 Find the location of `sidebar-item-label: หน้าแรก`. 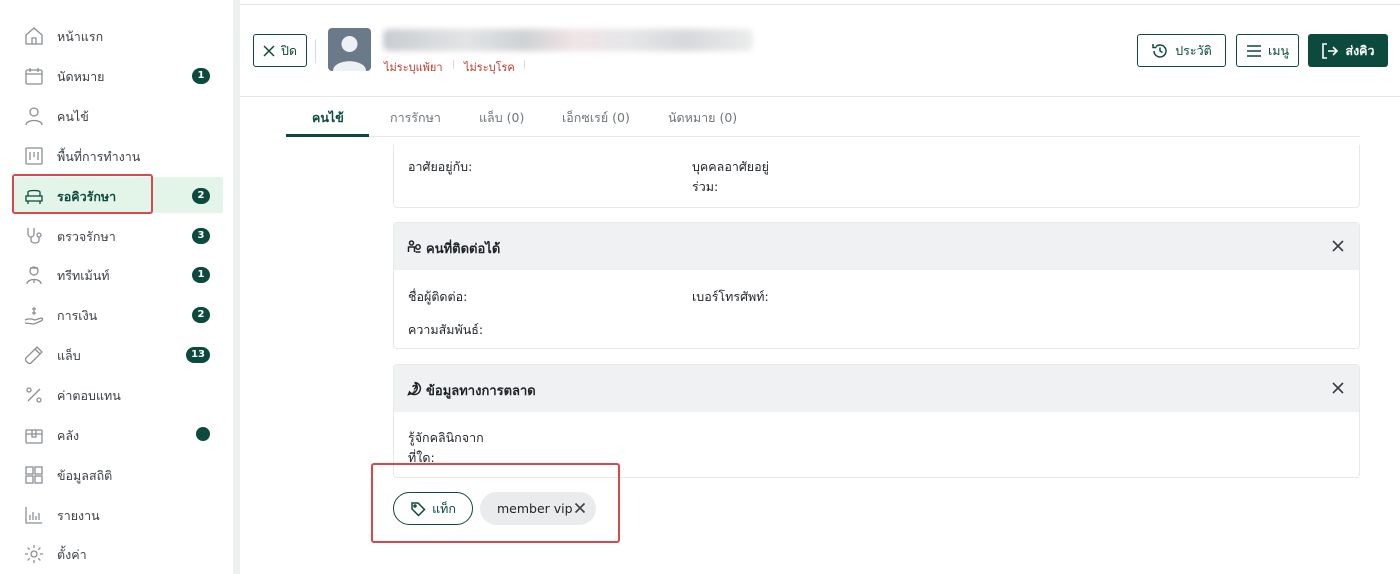

sidebar-item-label: หน้าแรก is located at coordinates (80, 36).